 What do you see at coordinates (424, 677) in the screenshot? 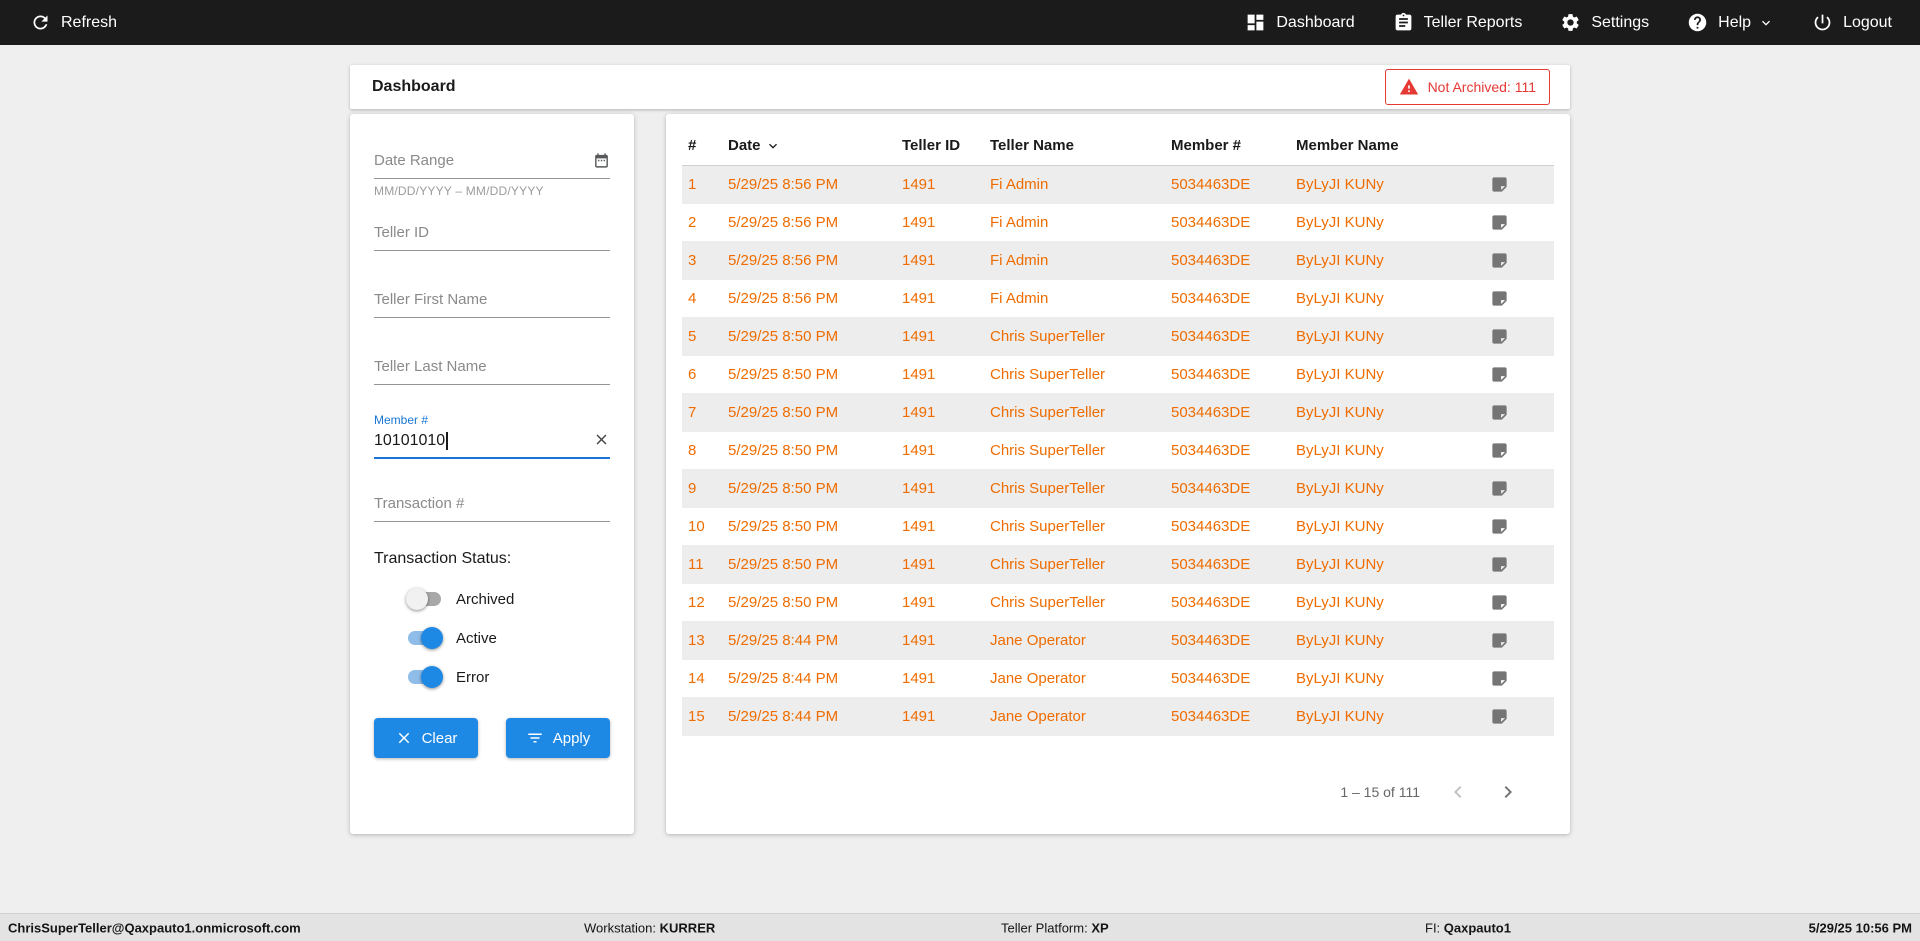
I see `error-switch` at bounding box center [424, 677].